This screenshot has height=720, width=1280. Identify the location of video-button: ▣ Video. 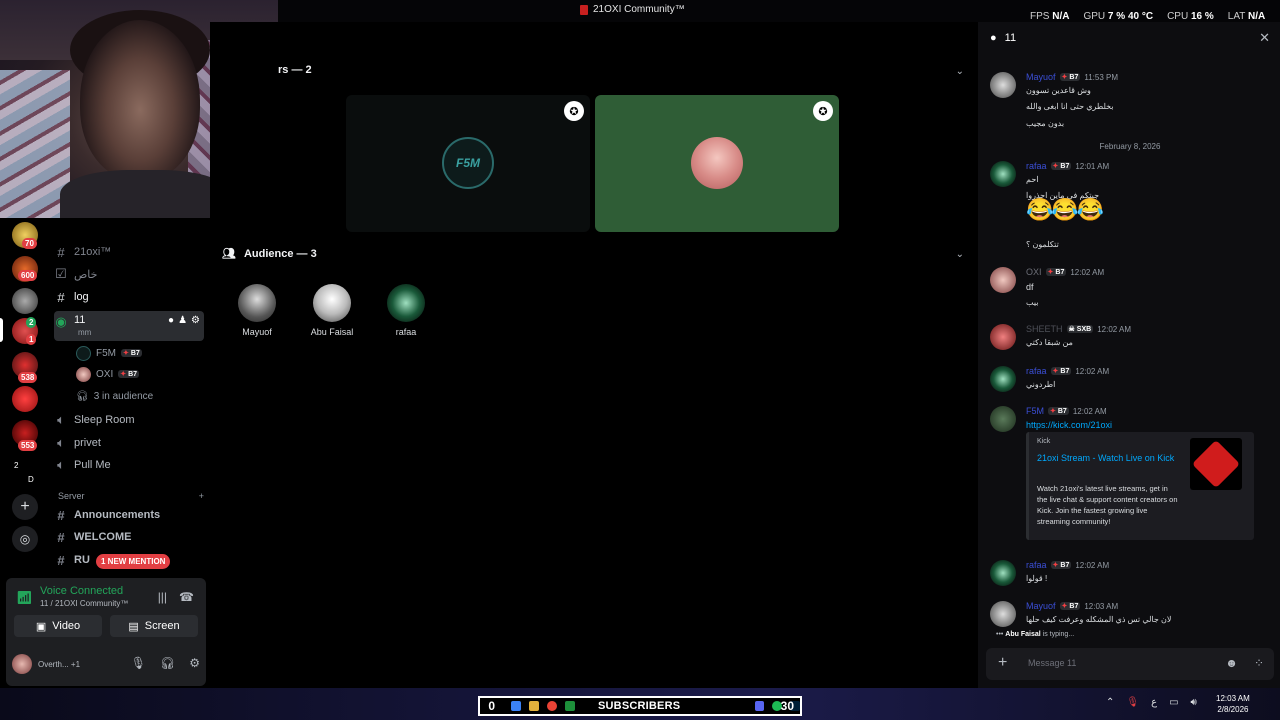
(58, 626).